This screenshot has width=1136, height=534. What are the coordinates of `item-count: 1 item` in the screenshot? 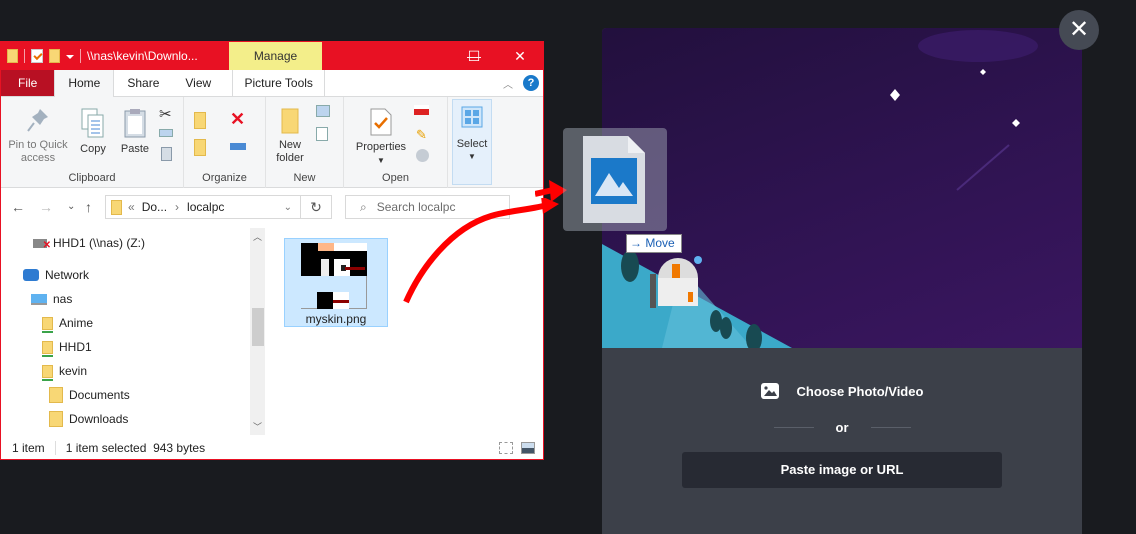 It's located at (28, 447).